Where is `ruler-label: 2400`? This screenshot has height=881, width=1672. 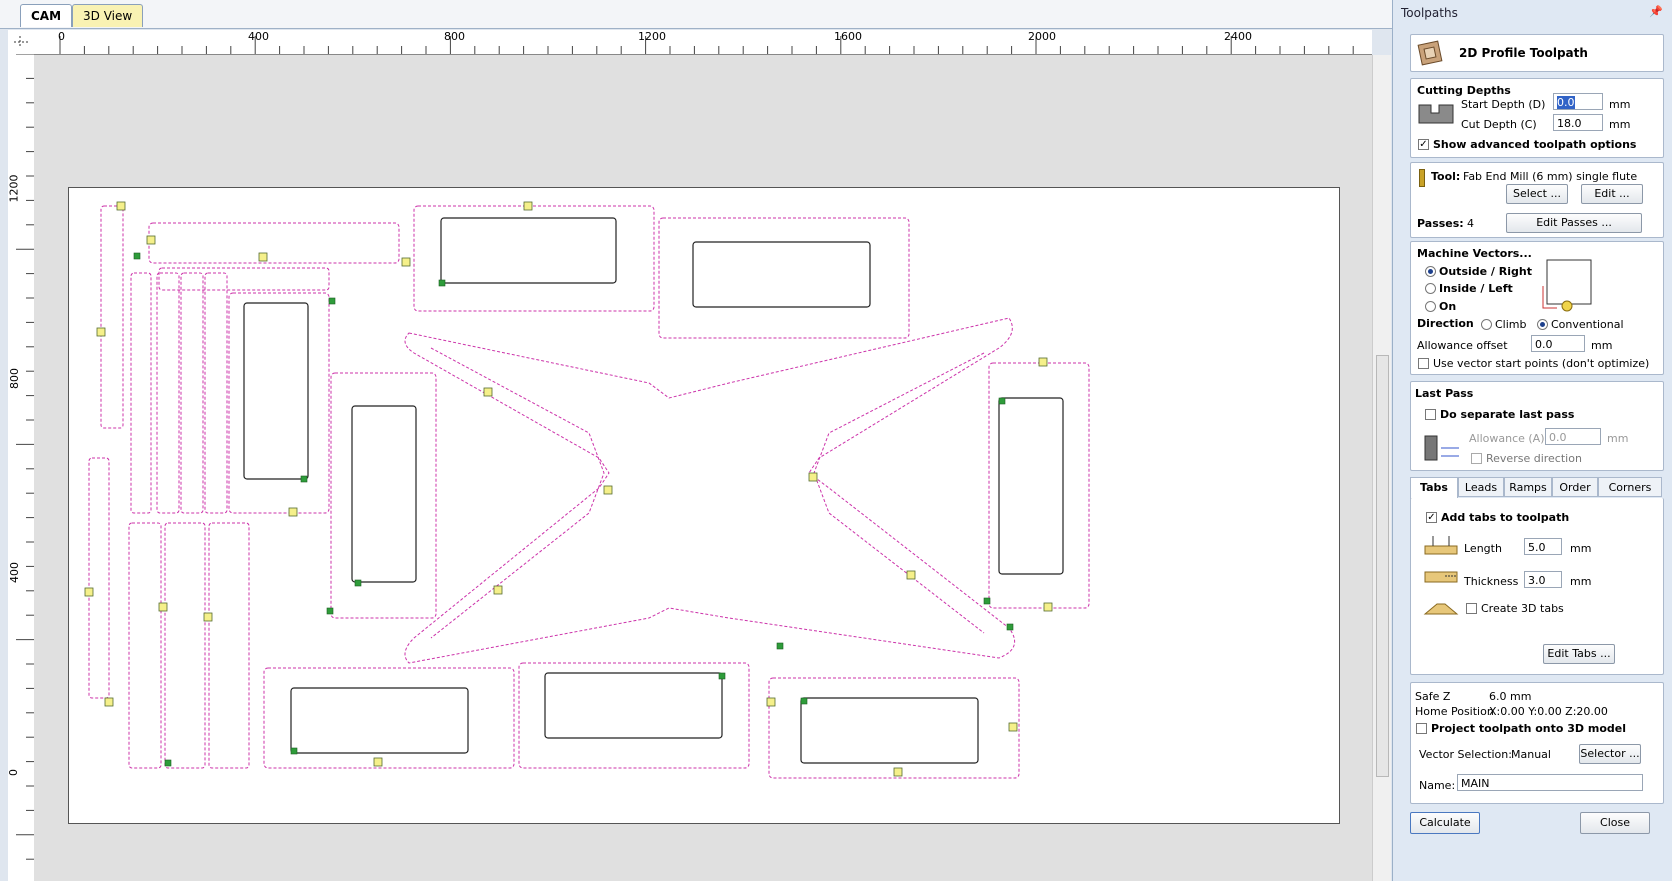 ruler-label: 2400 is located at coordinates (1238, 36).